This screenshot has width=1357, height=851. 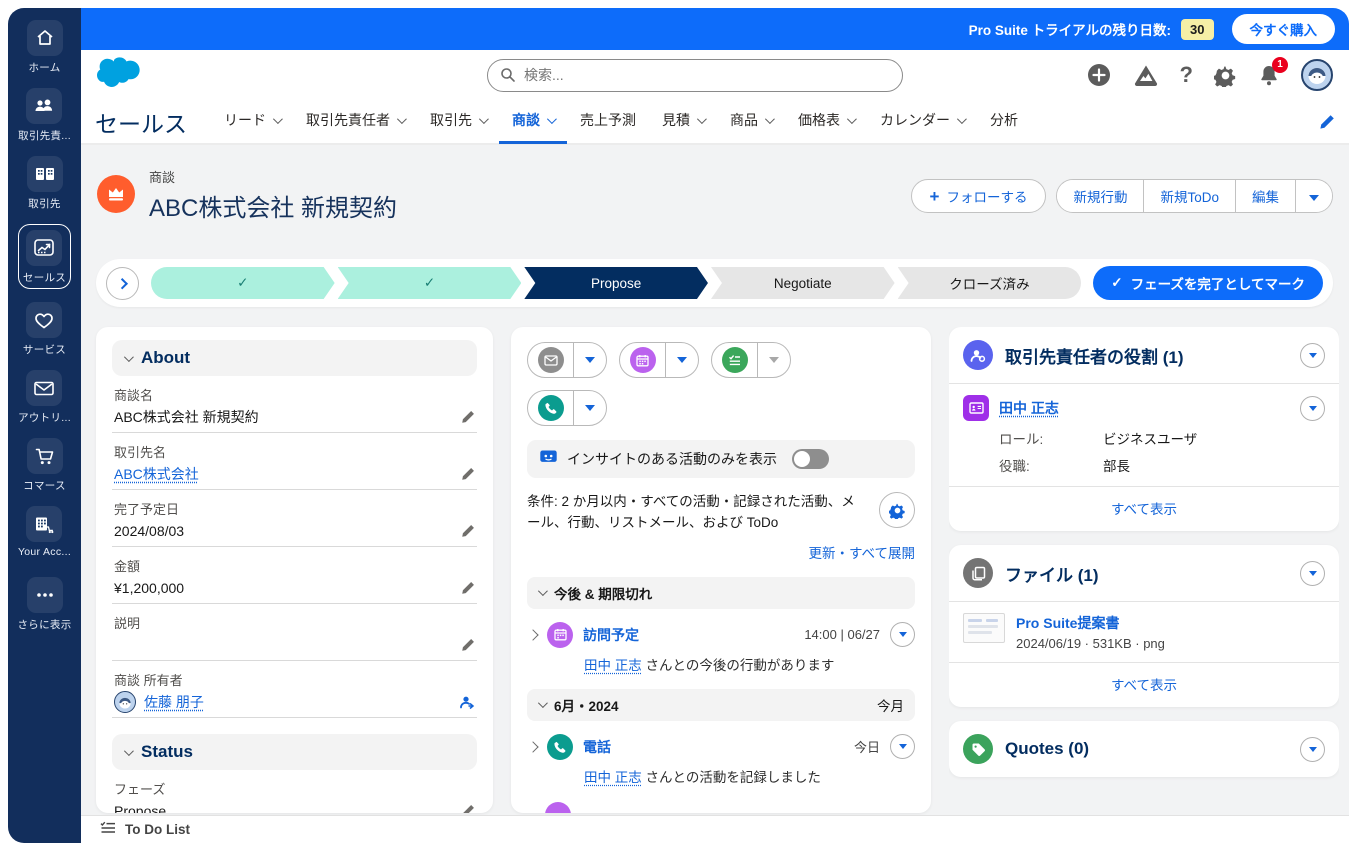 What do you see at coordinates (681, 360) in the screenshot?
I see `event-caret-button` at bounding box center [681, 360].